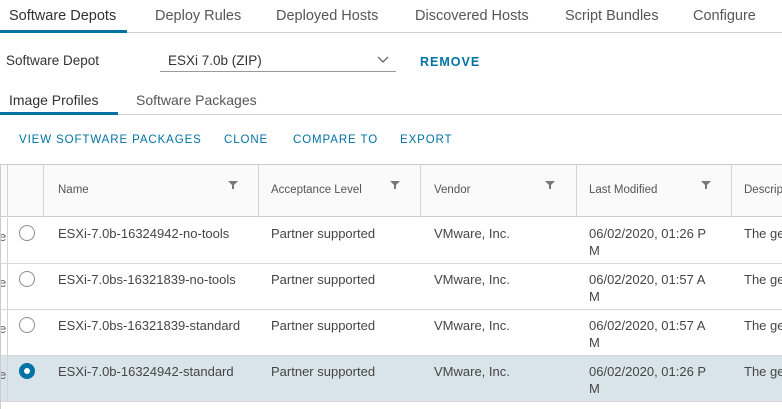  What do you see at coordinates (426, 140) in the screenshot?
I see `export-button: EXPORT` at bounding box center [426, 140].